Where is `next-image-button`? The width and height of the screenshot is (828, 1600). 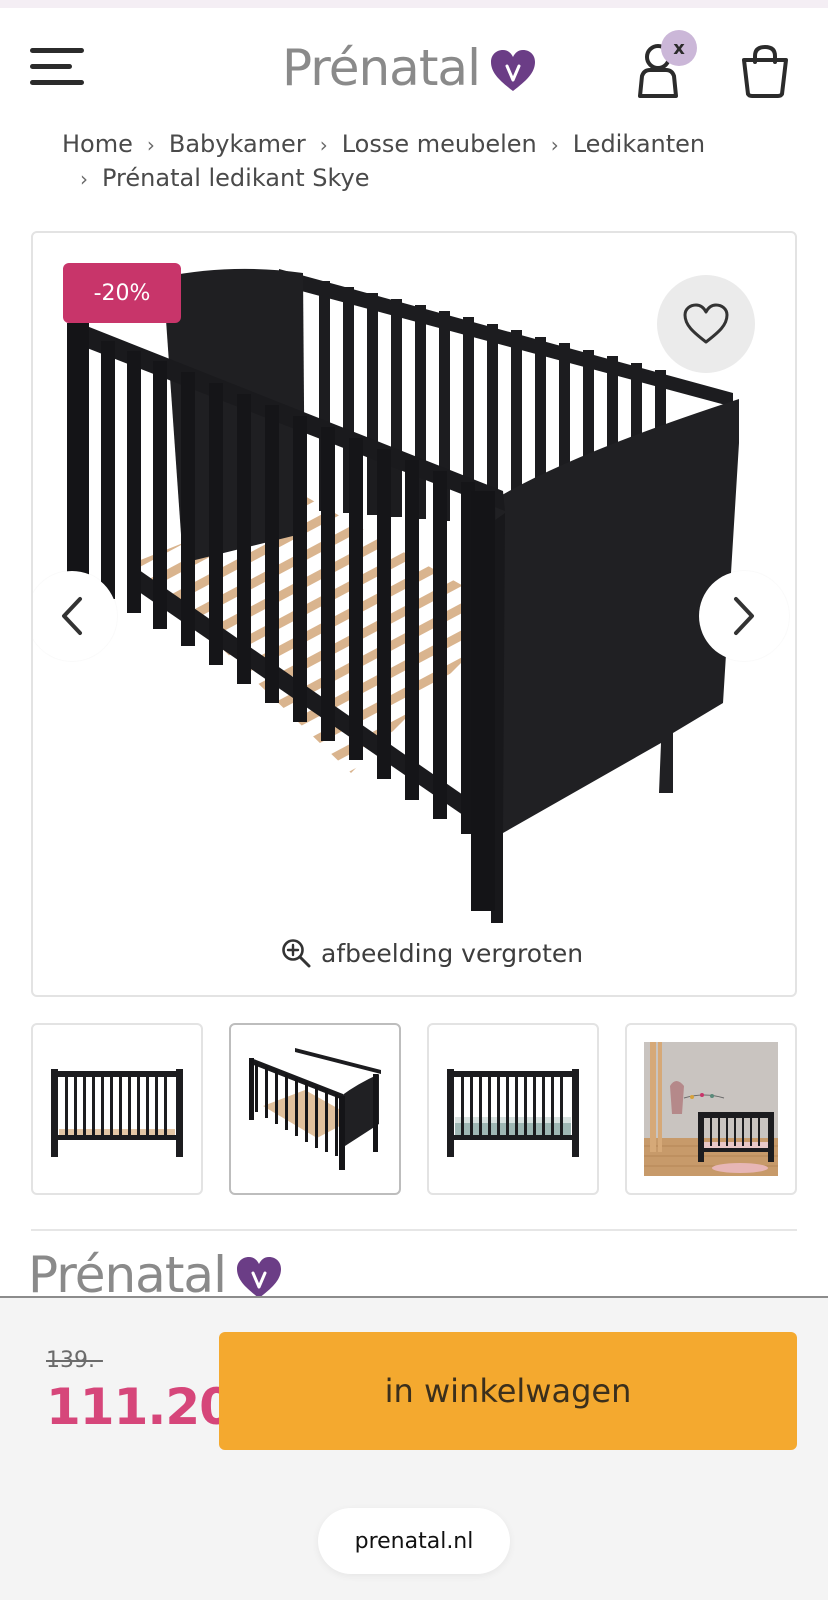
next-image-button is located at coordinates (744, 616).